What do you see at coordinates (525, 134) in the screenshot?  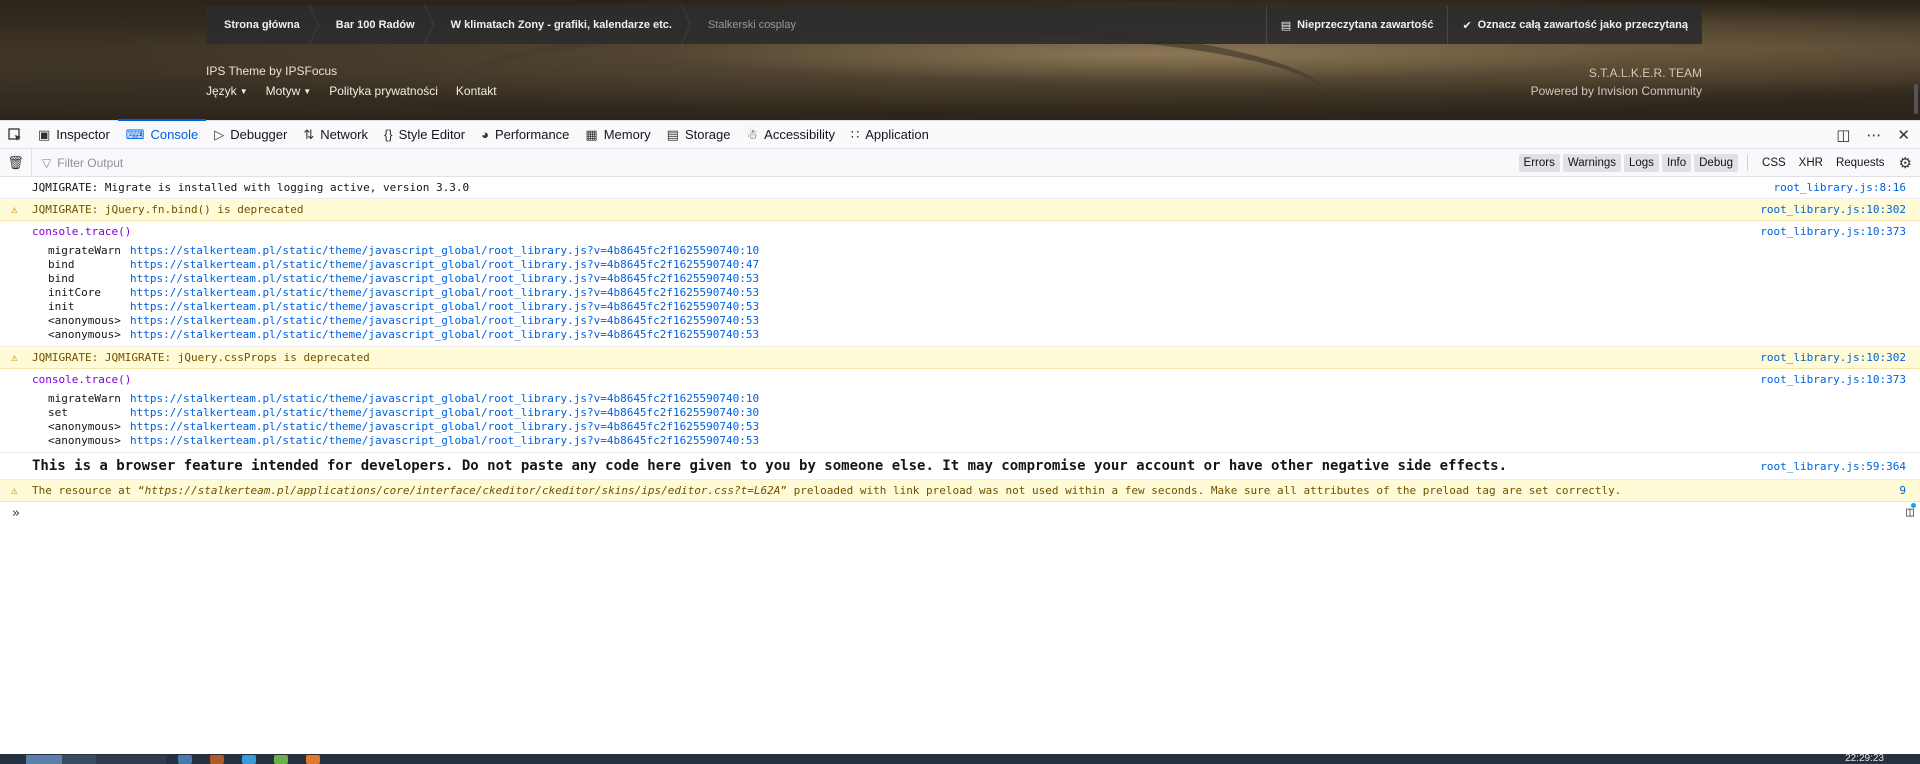 I see `tab-performance: ◕ Performance` at bounding box center [525, 134].